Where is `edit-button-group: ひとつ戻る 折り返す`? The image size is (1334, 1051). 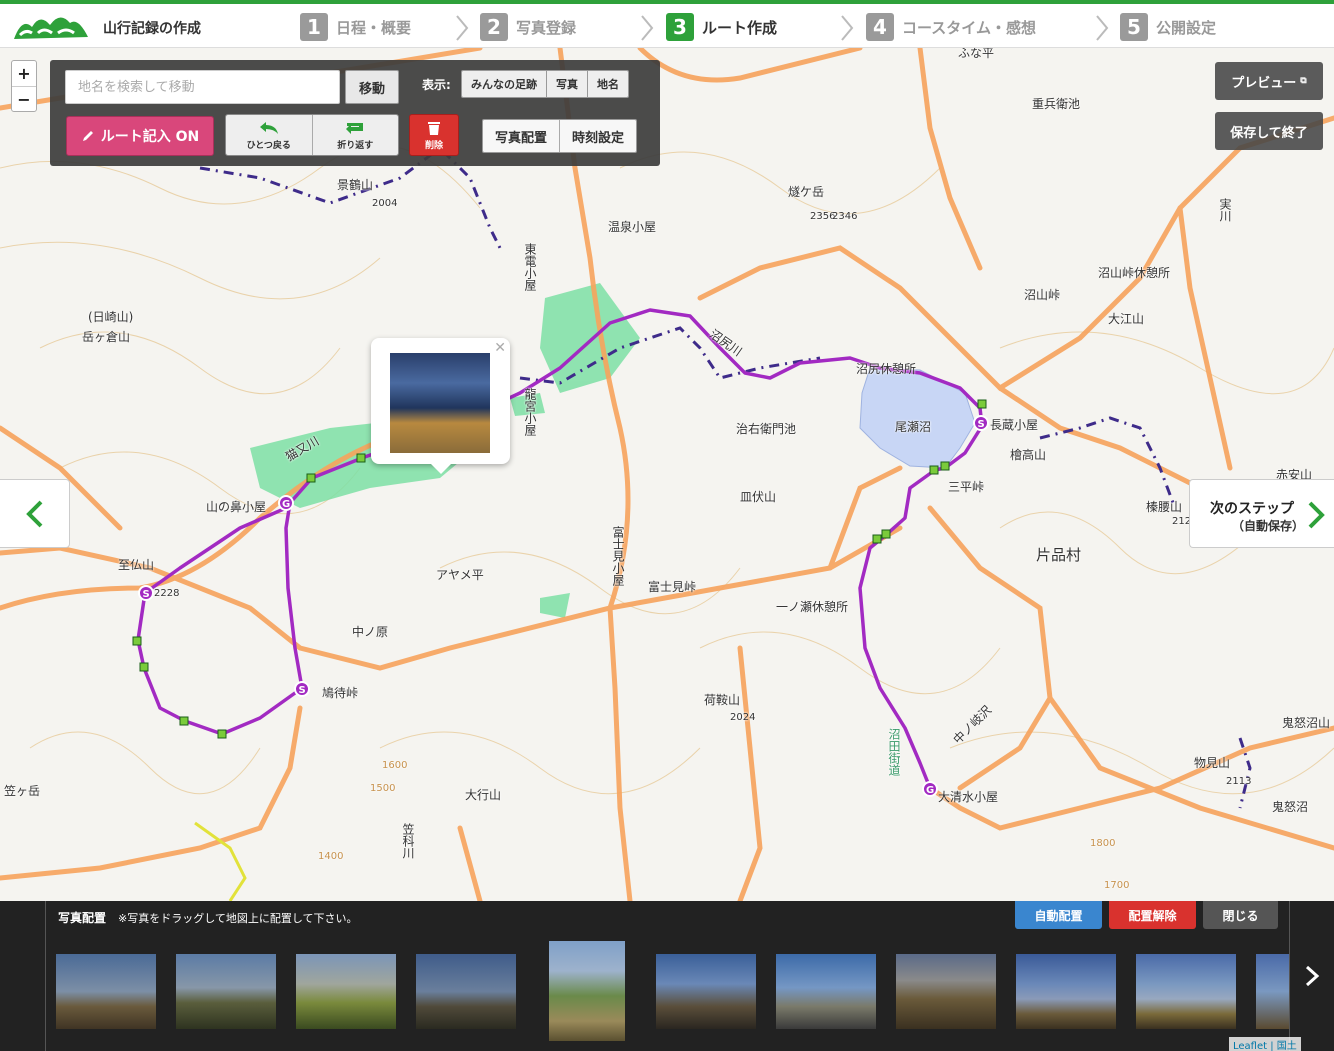
edit-button-group: ひとつ戻る 折り返す is located at coordinates (312, 135).